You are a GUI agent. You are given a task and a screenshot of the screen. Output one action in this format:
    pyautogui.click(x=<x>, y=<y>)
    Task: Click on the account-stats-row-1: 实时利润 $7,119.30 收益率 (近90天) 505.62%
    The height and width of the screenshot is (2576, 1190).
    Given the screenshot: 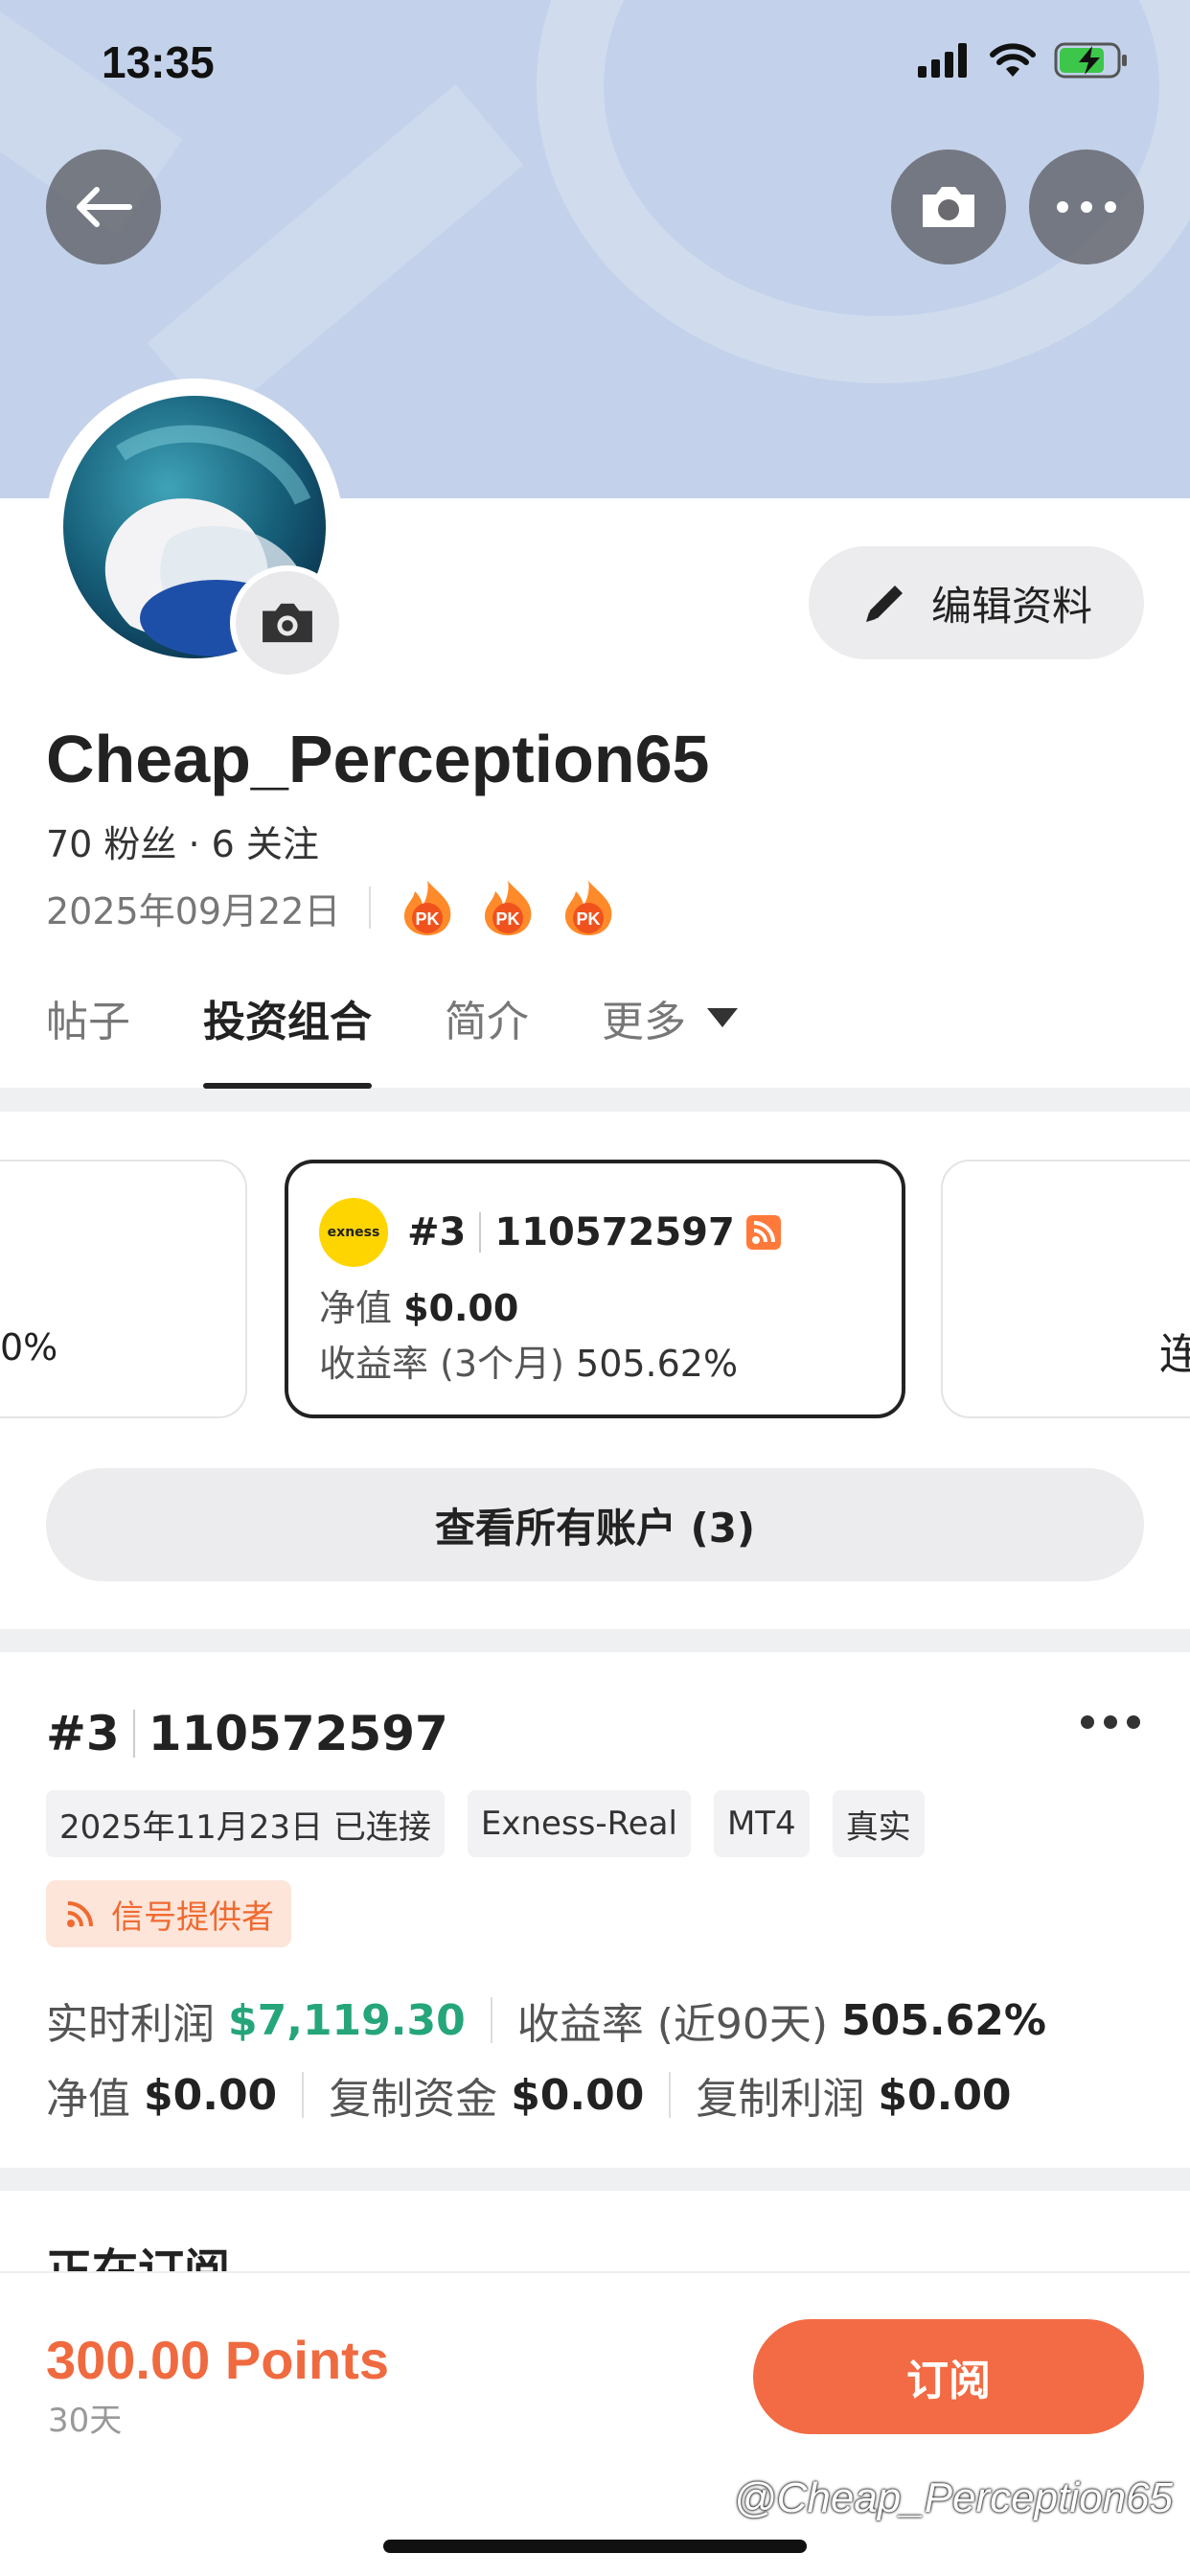 What is the action you would take?
    pyautogui.click(x=546, y=2020)
    